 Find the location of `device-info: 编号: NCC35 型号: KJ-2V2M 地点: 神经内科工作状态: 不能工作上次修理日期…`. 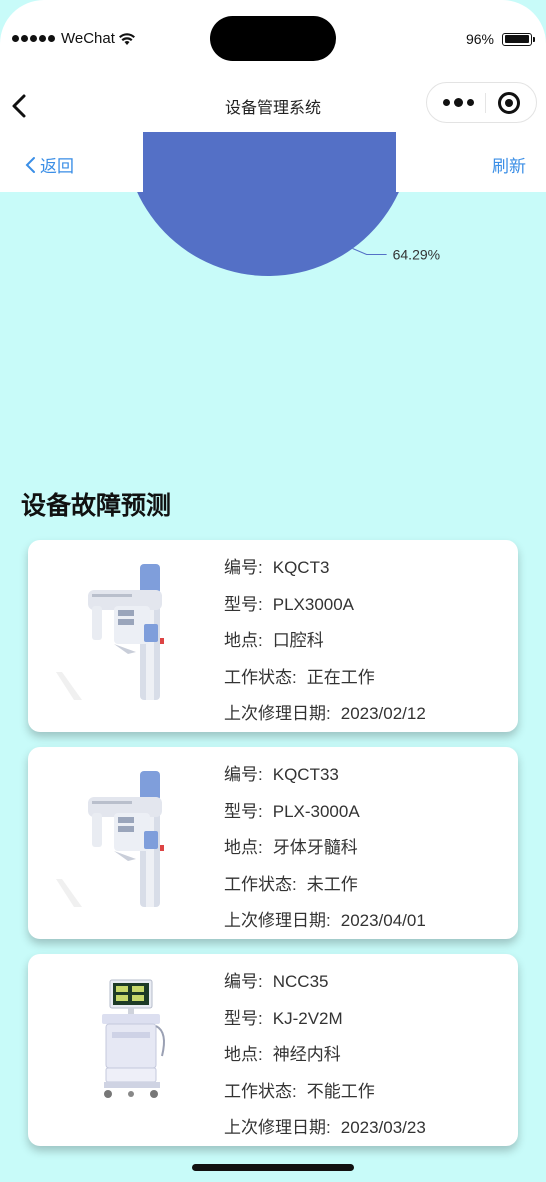

device-info: 编号: NCC35 型号: KJ-2V2M 地点: 神经内科工作状态: 不能工作上次修理日期… is located at coordinates (325, 1059).